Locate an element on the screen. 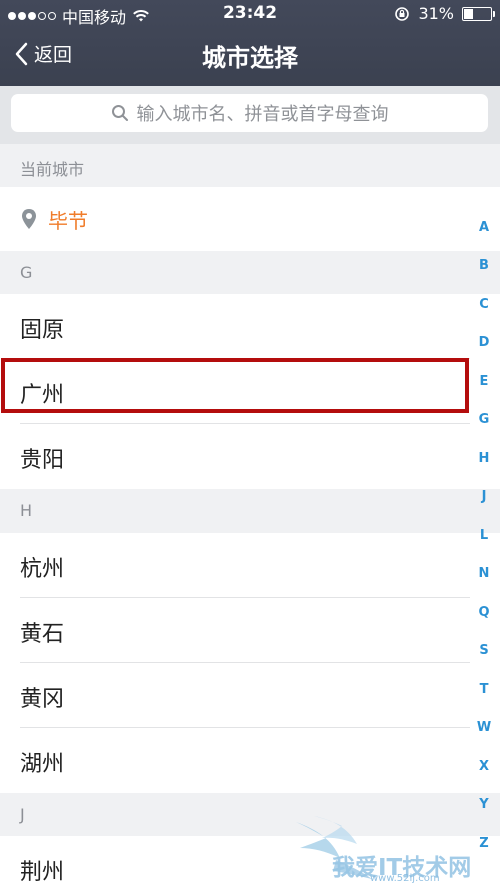  city-row: 固原 is located at coordinates (250, 326).